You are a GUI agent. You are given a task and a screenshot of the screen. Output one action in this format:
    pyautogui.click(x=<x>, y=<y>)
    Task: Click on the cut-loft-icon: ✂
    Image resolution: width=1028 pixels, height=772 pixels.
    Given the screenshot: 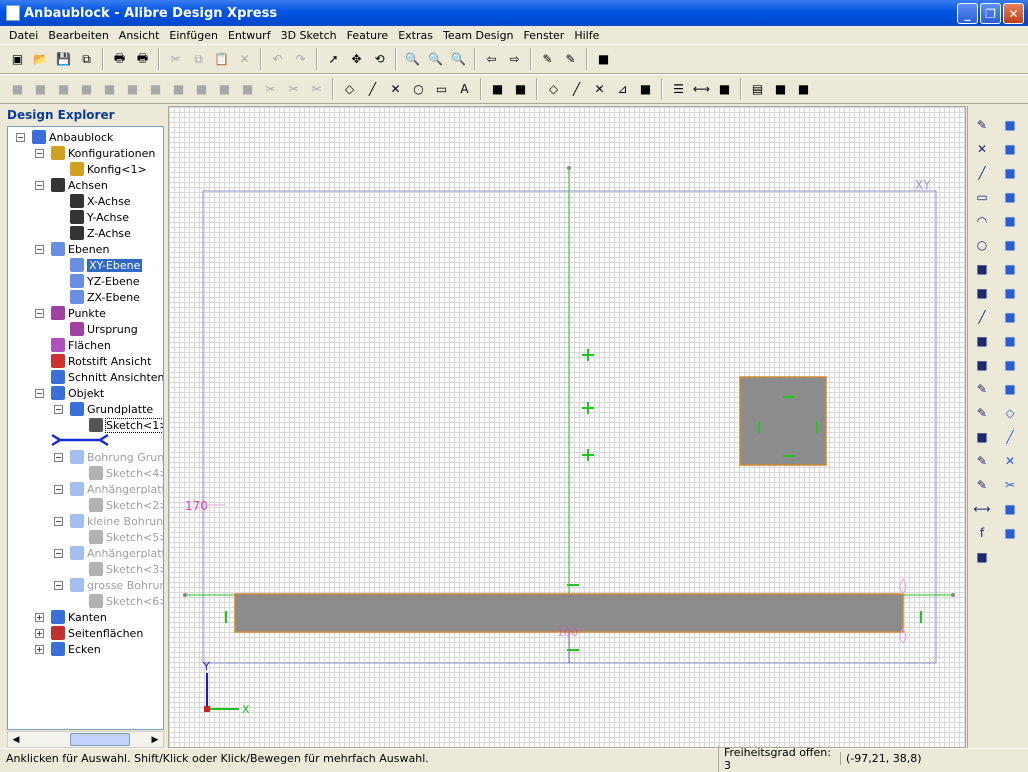 What is the action you would take?
    pyautogui.click(x=316, y=89)
    